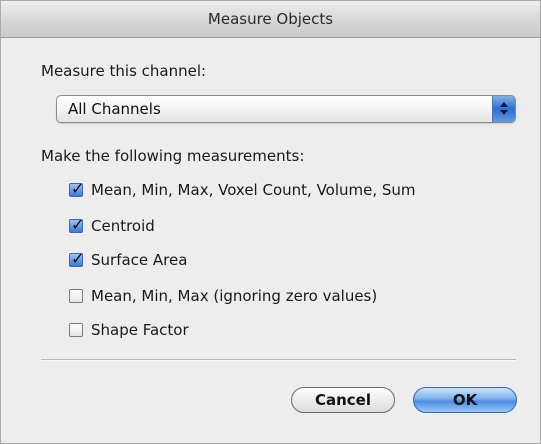 The height and width of the screenshot is (444, 541). What do you see at coordinates (253, 190) in the screenshot?
I see `measurement-option-label: Mean, Min, Max, Voxel Count, Volume, Sum` at bounding box center [253, 190].